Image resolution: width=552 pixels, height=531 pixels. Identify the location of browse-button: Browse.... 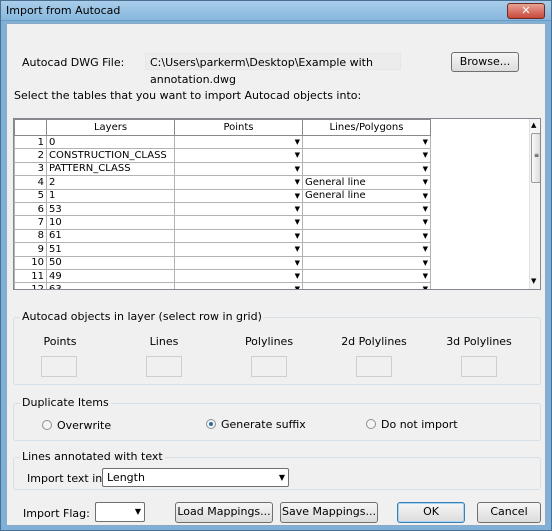
(485, 62).